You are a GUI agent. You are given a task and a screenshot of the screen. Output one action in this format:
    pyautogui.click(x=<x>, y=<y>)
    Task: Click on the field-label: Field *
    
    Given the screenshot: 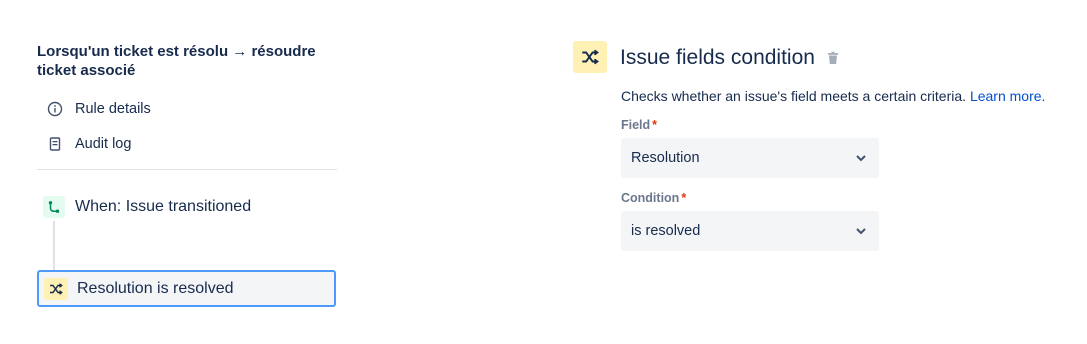 What is the action you would take?
    pyautogui.click(x=639, y=125)
    